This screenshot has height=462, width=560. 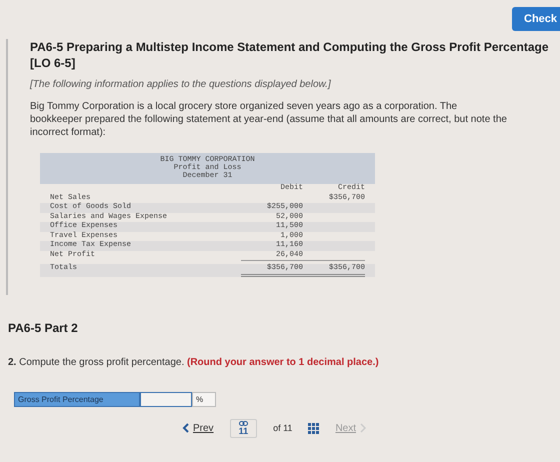 What do you see at coordinates (204, 399) in the screenshot?
I see `unit-label: %` at bounding box center [204, 399].